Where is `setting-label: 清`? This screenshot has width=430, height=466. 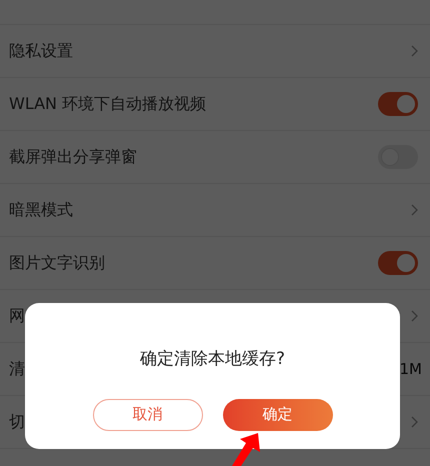 setting-label: 清 is located at coordinates (17, 369).